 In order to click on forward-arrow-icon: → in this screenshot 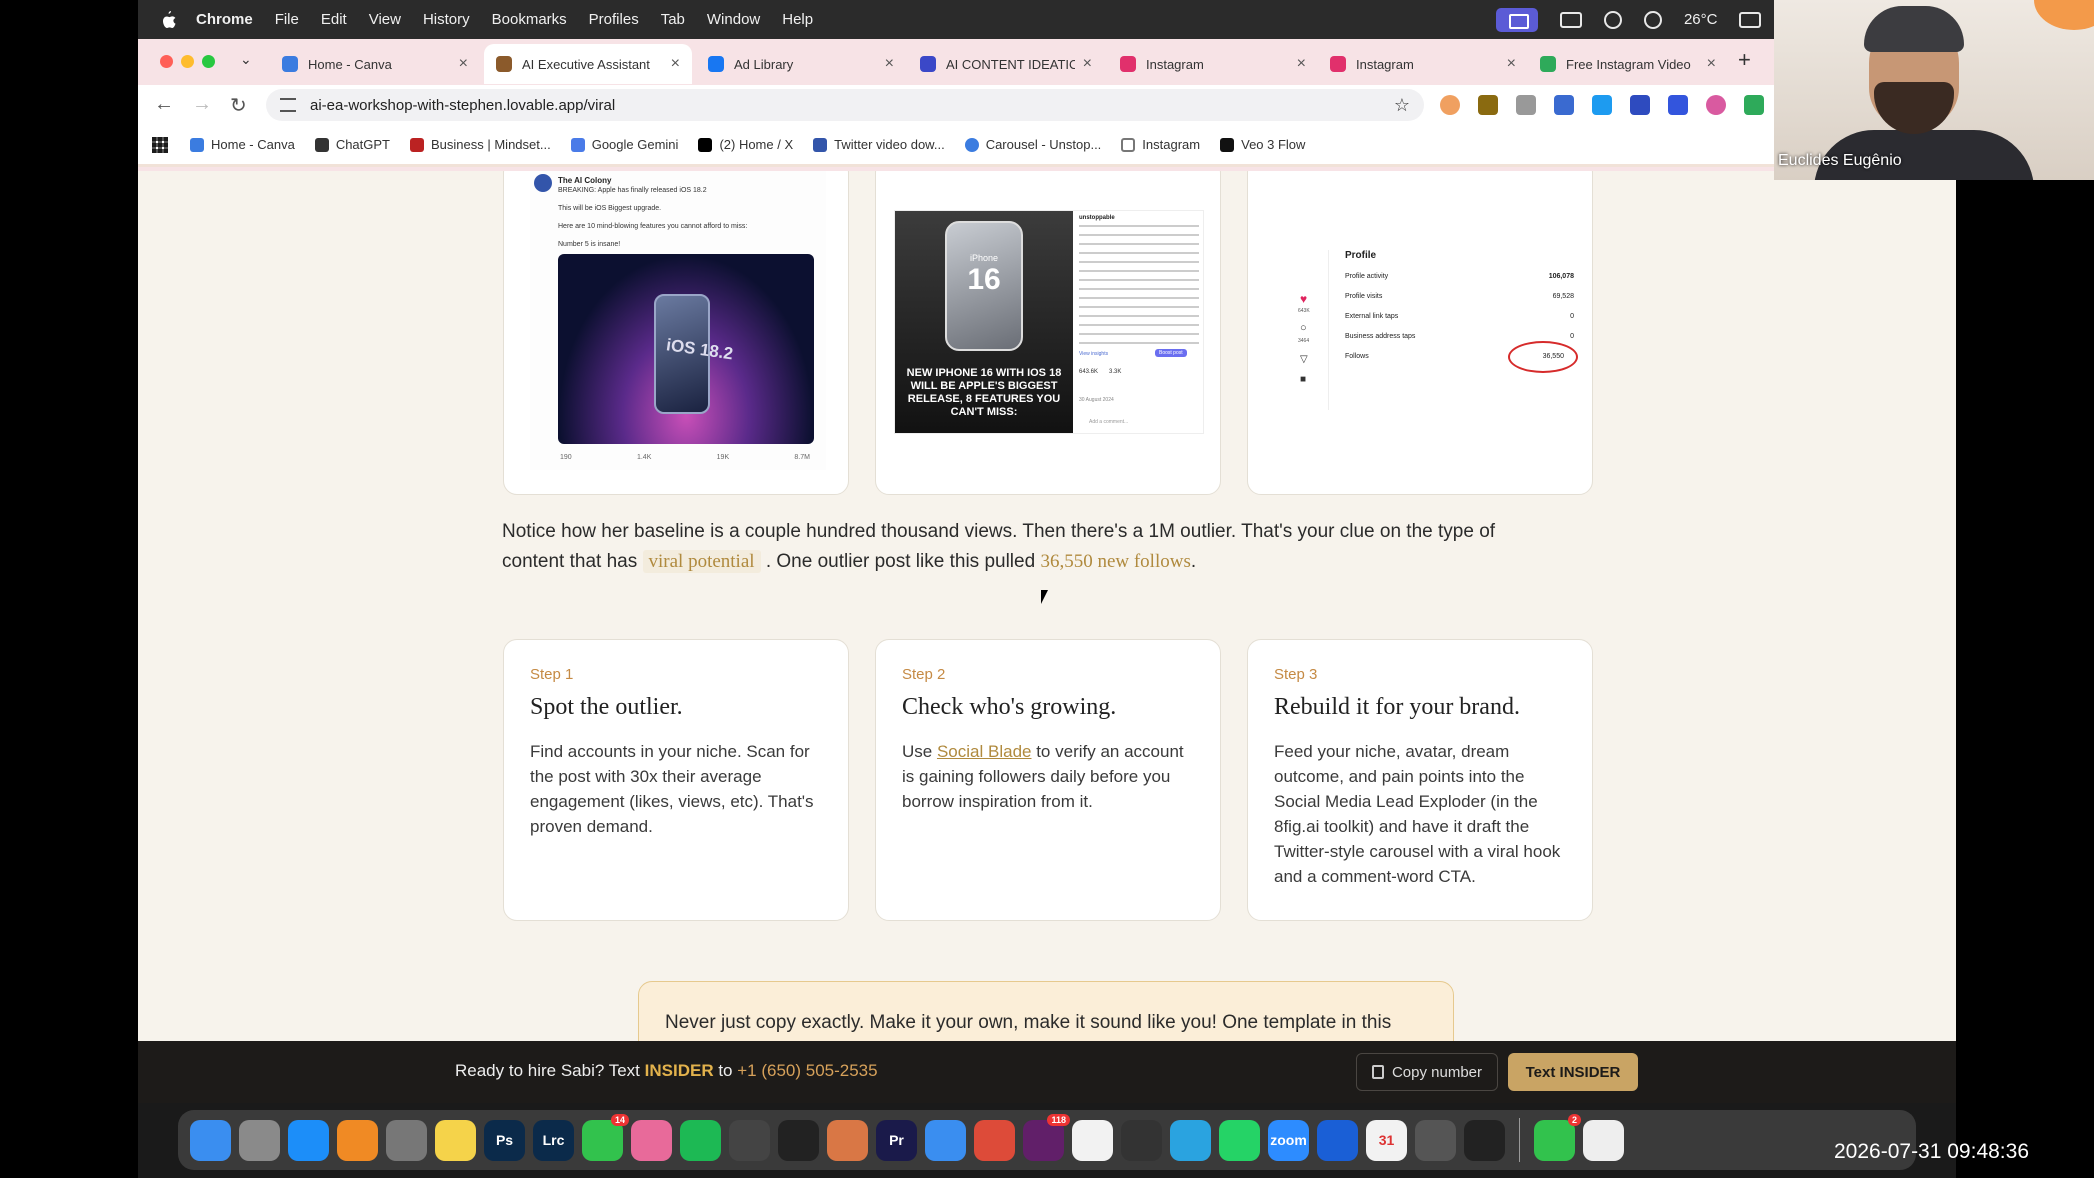, I will do `click(202, 104)`.